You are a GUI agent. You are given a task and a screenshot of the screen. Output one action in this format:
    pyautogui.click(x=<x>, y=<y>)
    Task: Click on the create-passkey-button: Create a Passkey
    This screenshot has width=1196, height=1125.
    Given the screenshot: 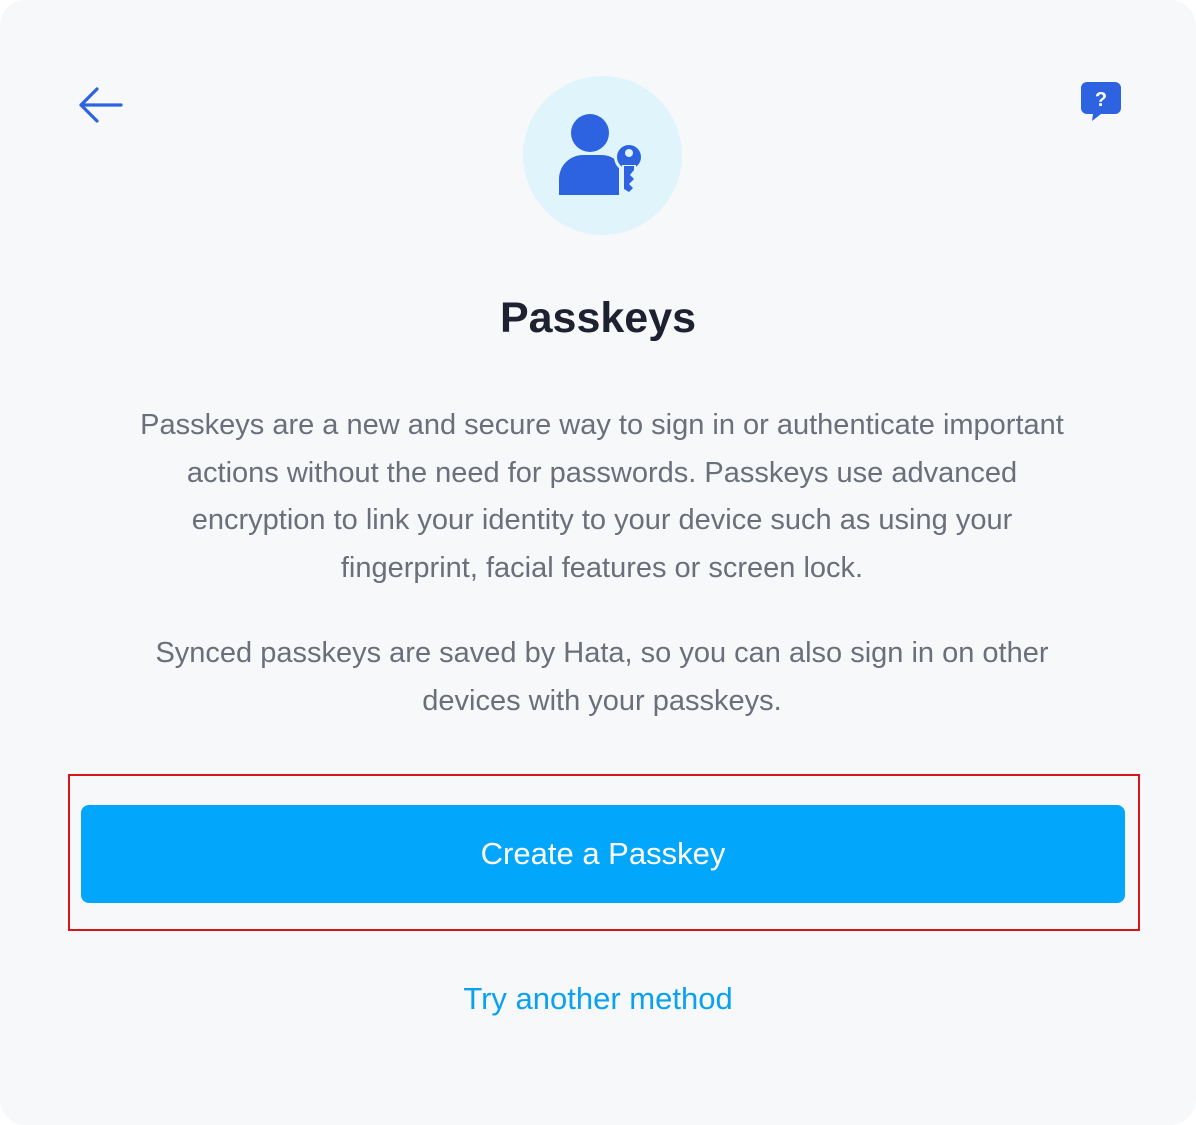 What is the action you would take?
    pyautogui.click(x=603, y=854)
    